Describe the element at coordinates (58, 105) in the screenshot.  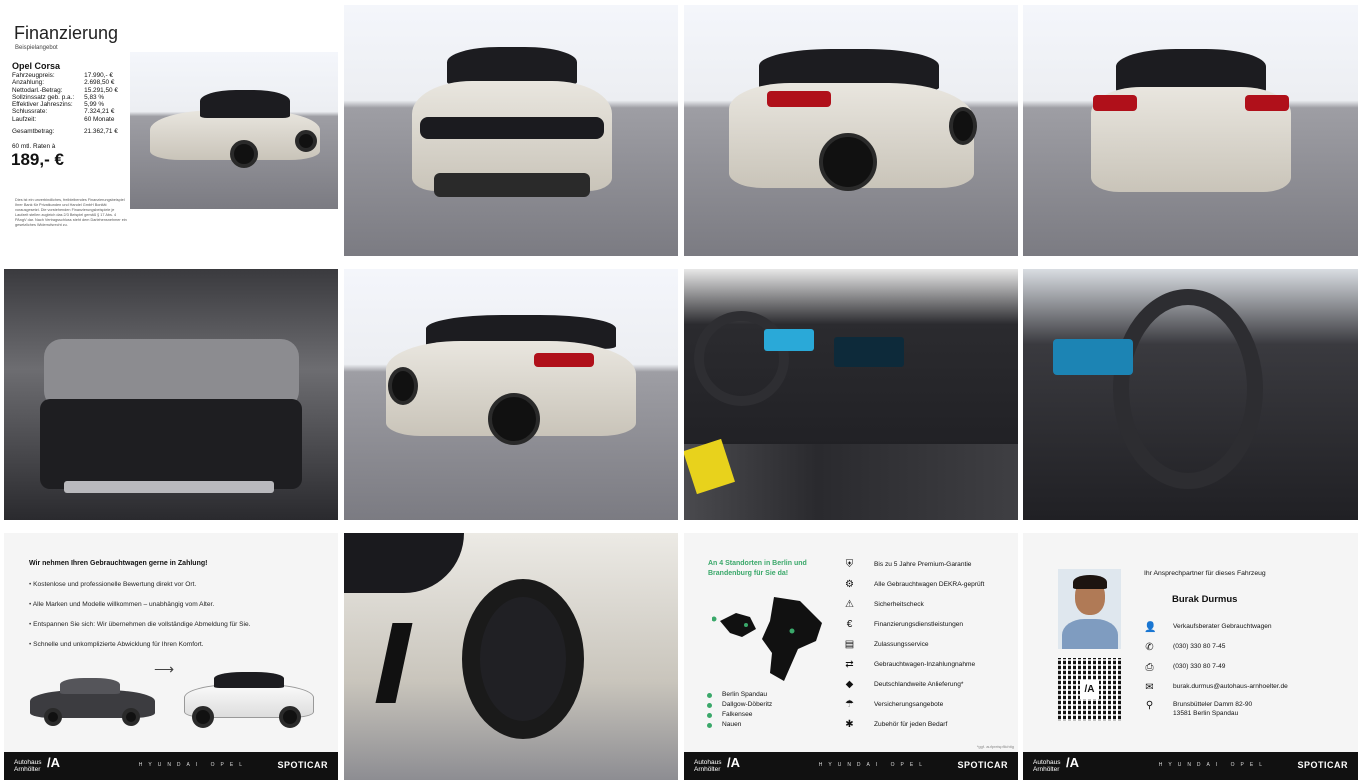
I see `table-row: Effektiver Jahreszins: 5,99 %` at that location.